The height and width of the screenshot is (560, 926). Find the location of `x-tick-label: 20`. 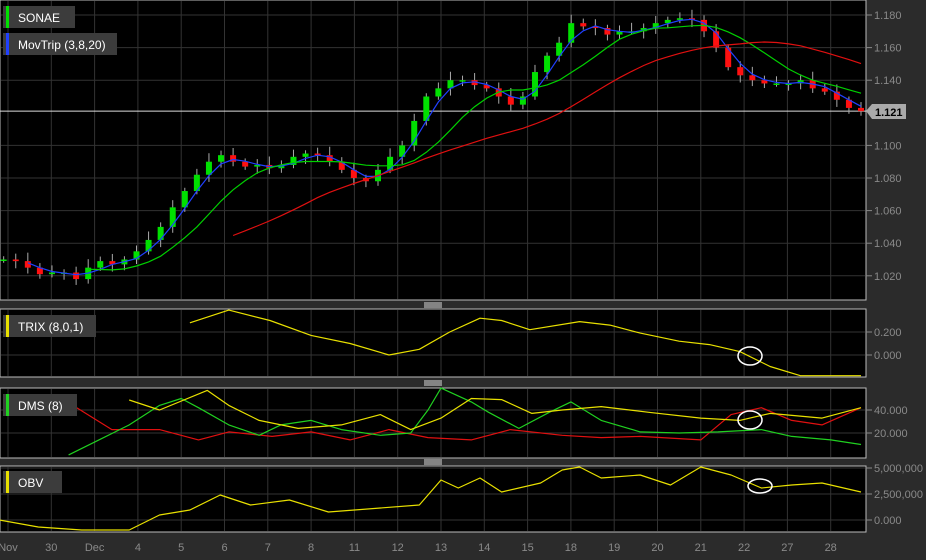

x-tick-label: 20 is located at coordinates (657, 548).